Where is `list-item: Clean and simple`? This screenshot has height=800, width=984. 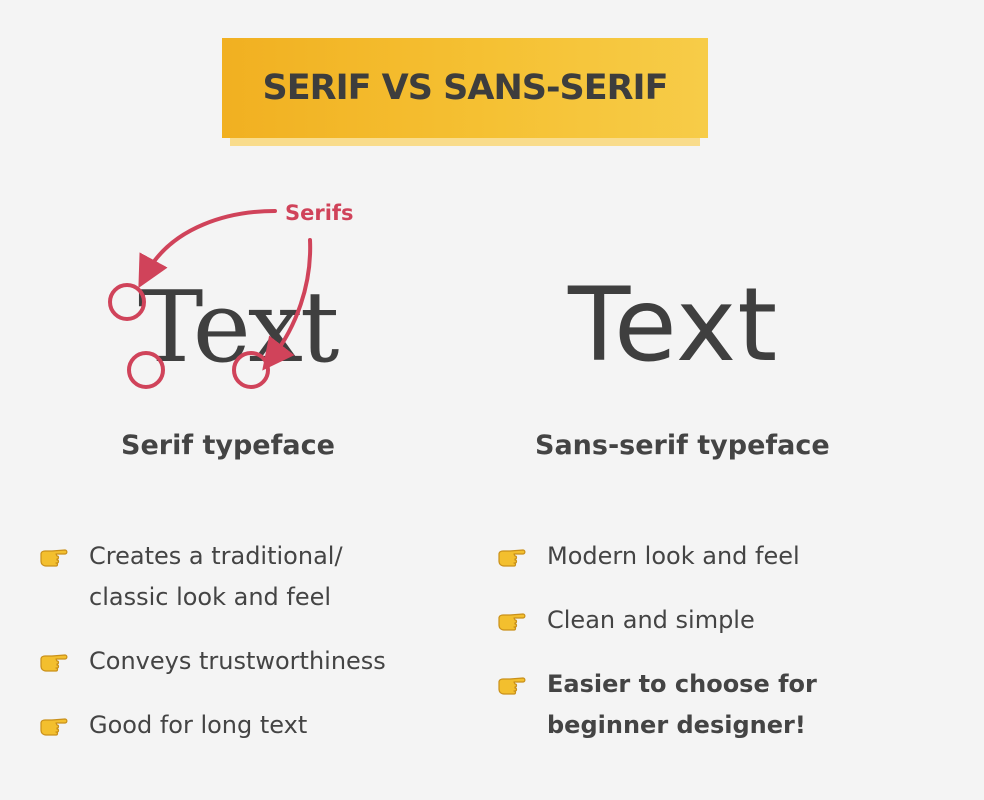
list-item: Clean and simple is located at coordinates (706, 620).